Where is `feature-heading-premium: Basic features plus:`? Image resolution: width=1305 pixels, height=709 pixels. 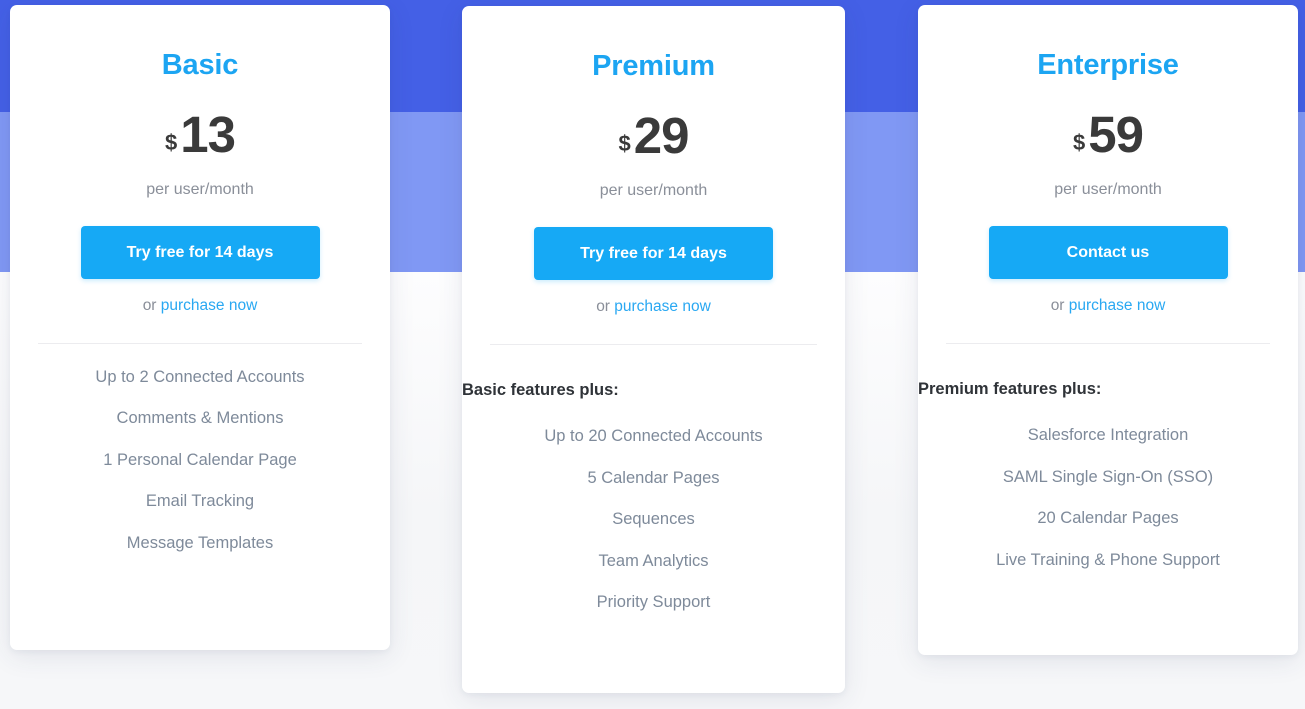 feature-heading-premium: Basic features plus: is located at coordinates (540, 389).